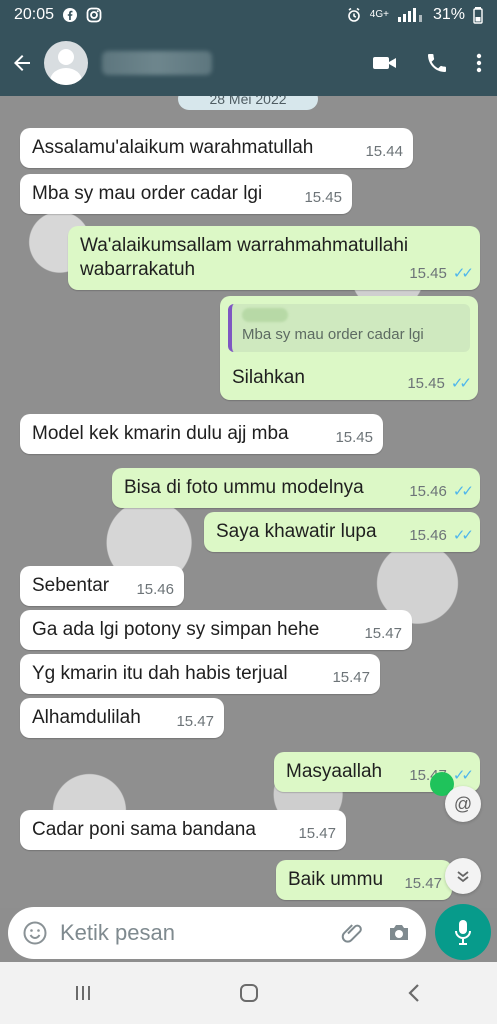  Describe the element at coordinates (160, 673) in the screenshot. I see `message-text: Yg kmarin itu dah habis terjual` at that location.